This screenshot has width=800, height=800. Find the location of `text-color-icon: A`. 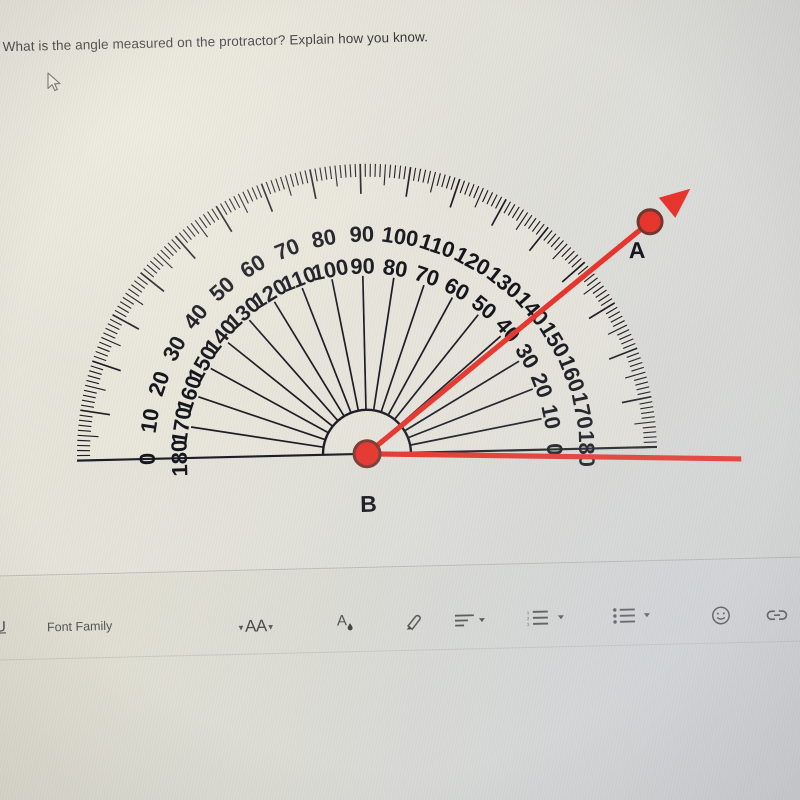

text-color-icon: A is located at coordinates (345, 621).